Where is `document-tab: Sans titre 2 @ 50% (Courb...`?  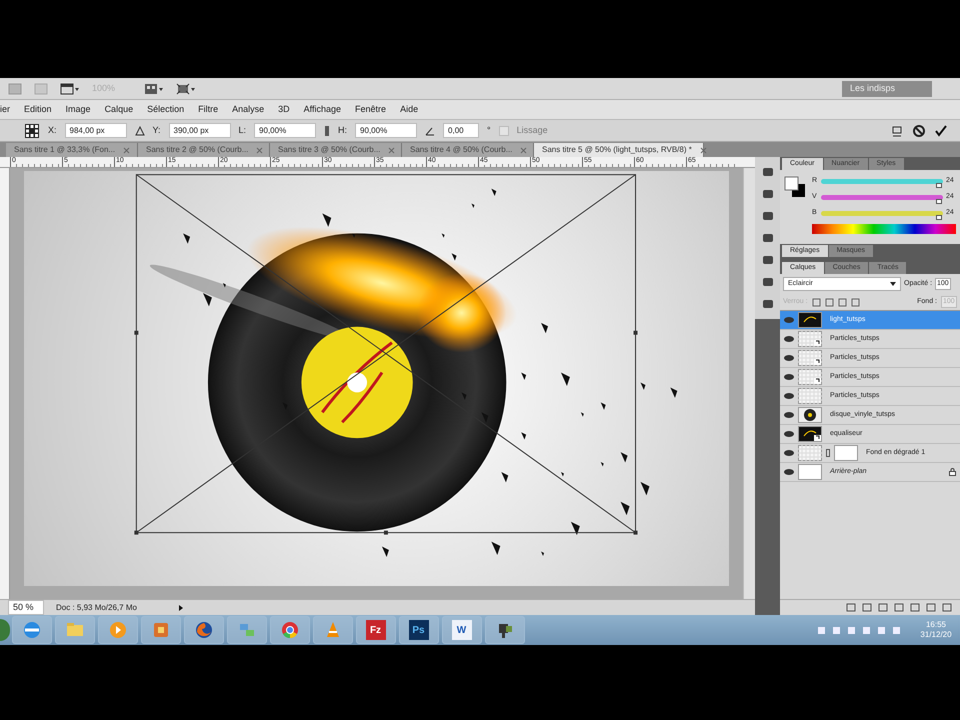 document-tab: Sans titre 2 @ 50% (Courb... is located at coordinates (204, 150).